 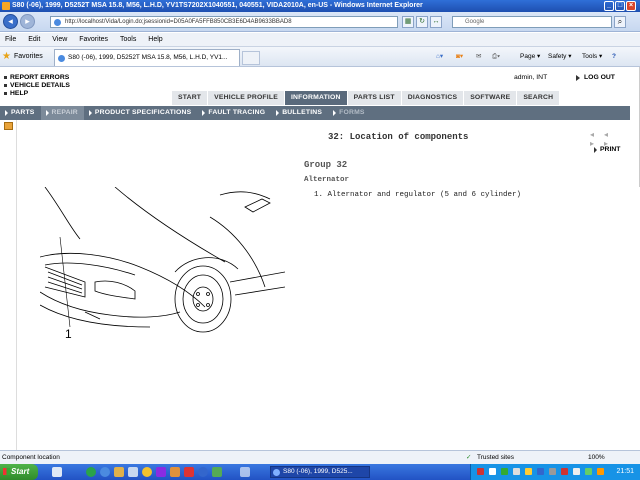 I want to click on menu-edit: Edit, so click(x=34, y=40).